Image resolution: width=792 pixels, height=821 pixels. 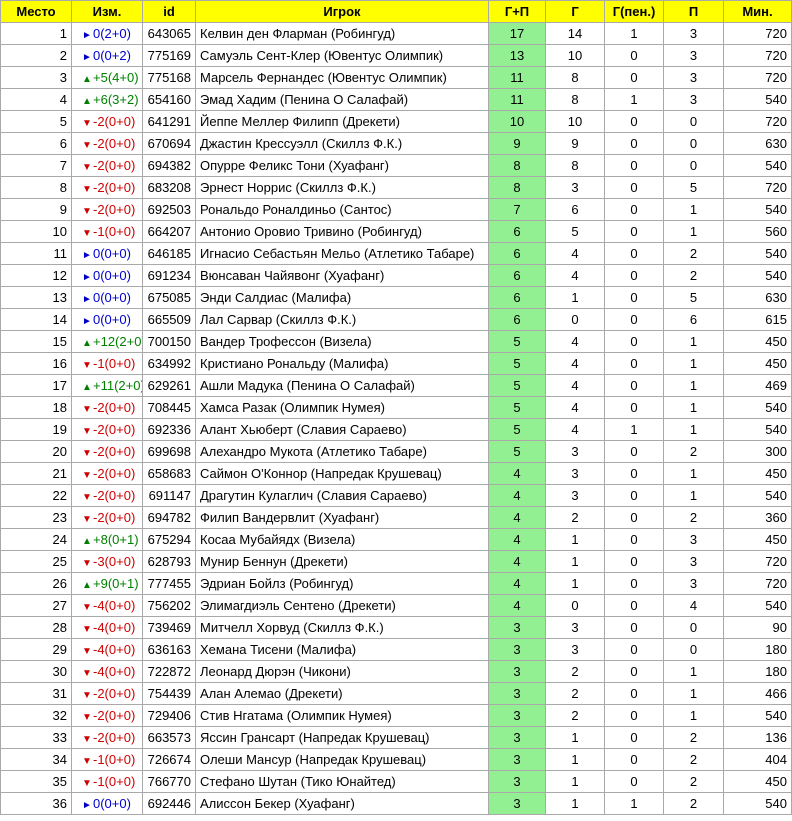 What do you see at coordinates (169, 715) in the screenshot?
I see `cell-id: 729406` at bounding box center [169, 715].